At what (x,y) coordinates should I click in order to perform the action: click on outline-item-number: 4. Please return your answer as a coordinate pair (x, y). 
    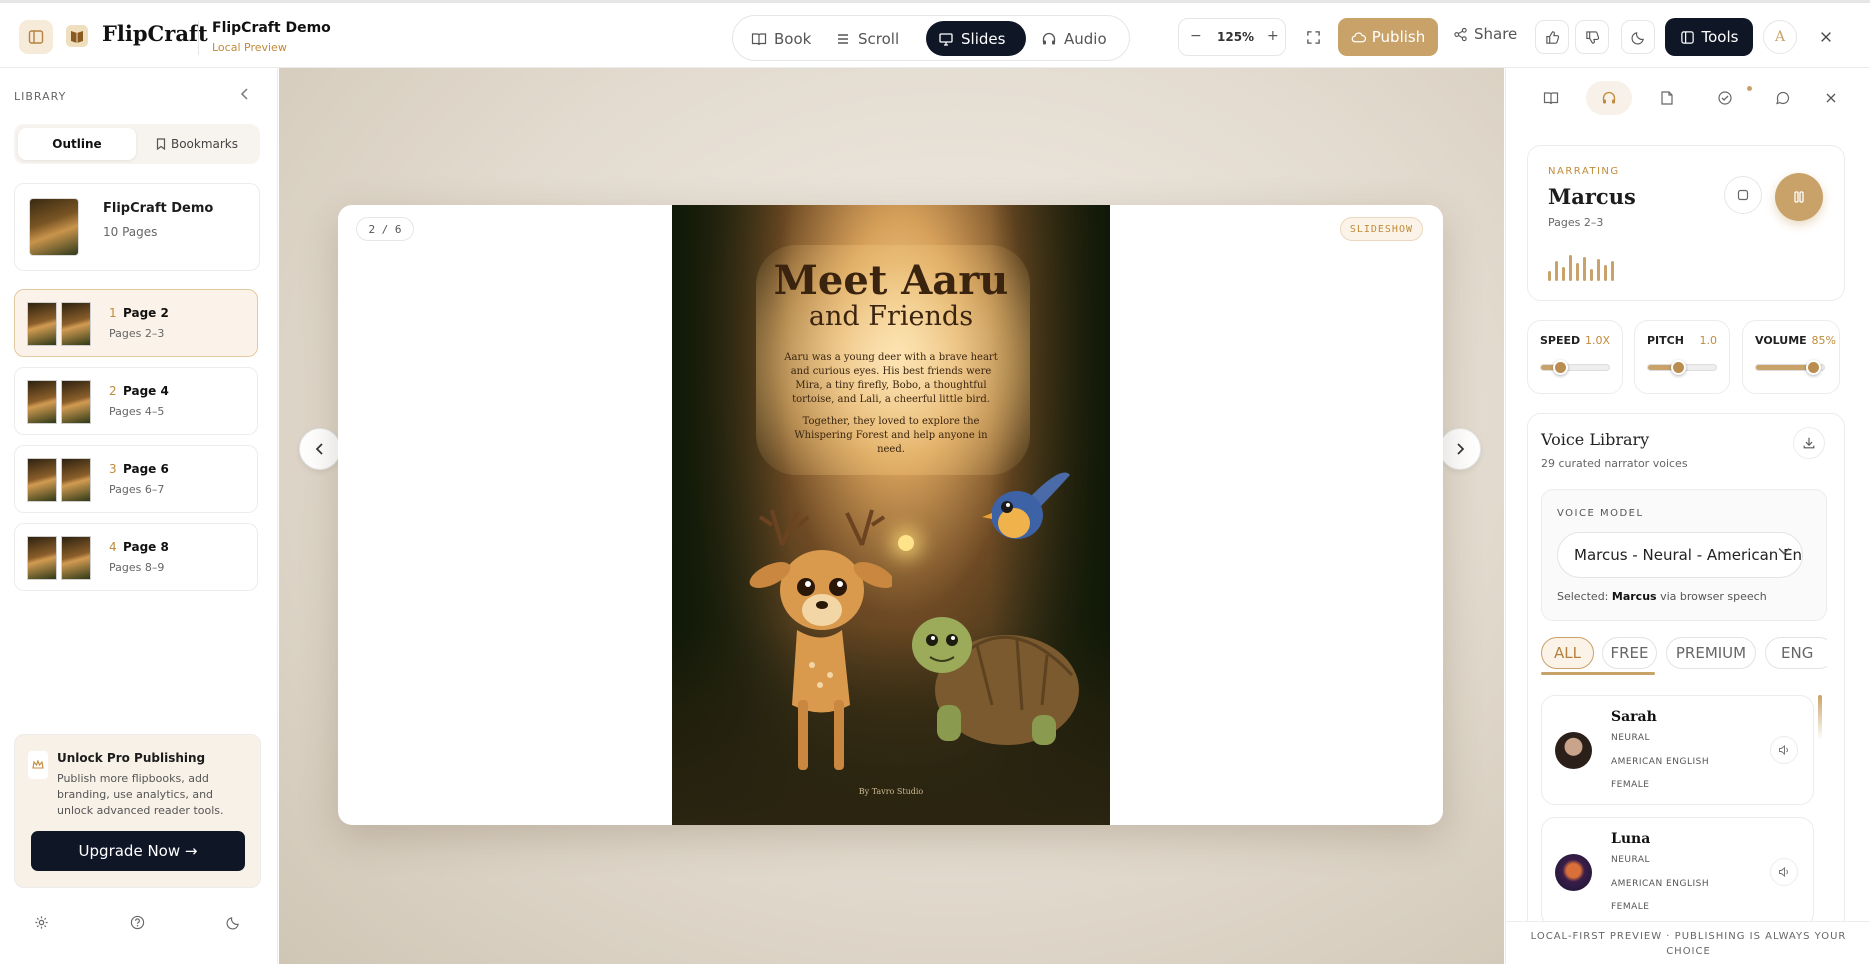
    Looking at the image, I should click on (113, 547).